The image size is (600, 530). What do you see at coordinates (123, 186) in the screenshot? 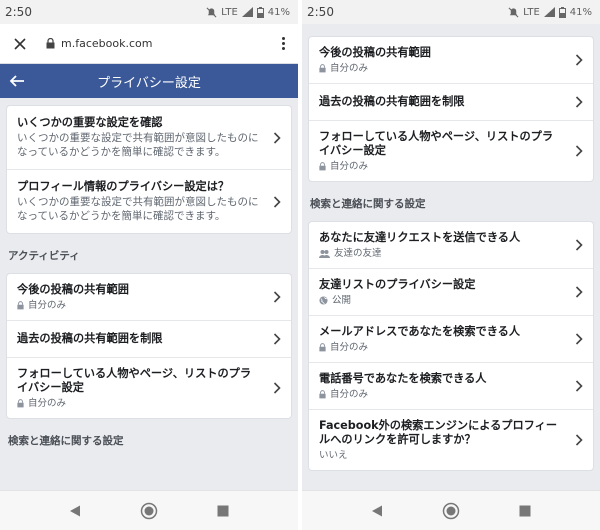
I see `item-title: プロフィール情報のプライバシー設定は？` at bounding box center [123, 186].